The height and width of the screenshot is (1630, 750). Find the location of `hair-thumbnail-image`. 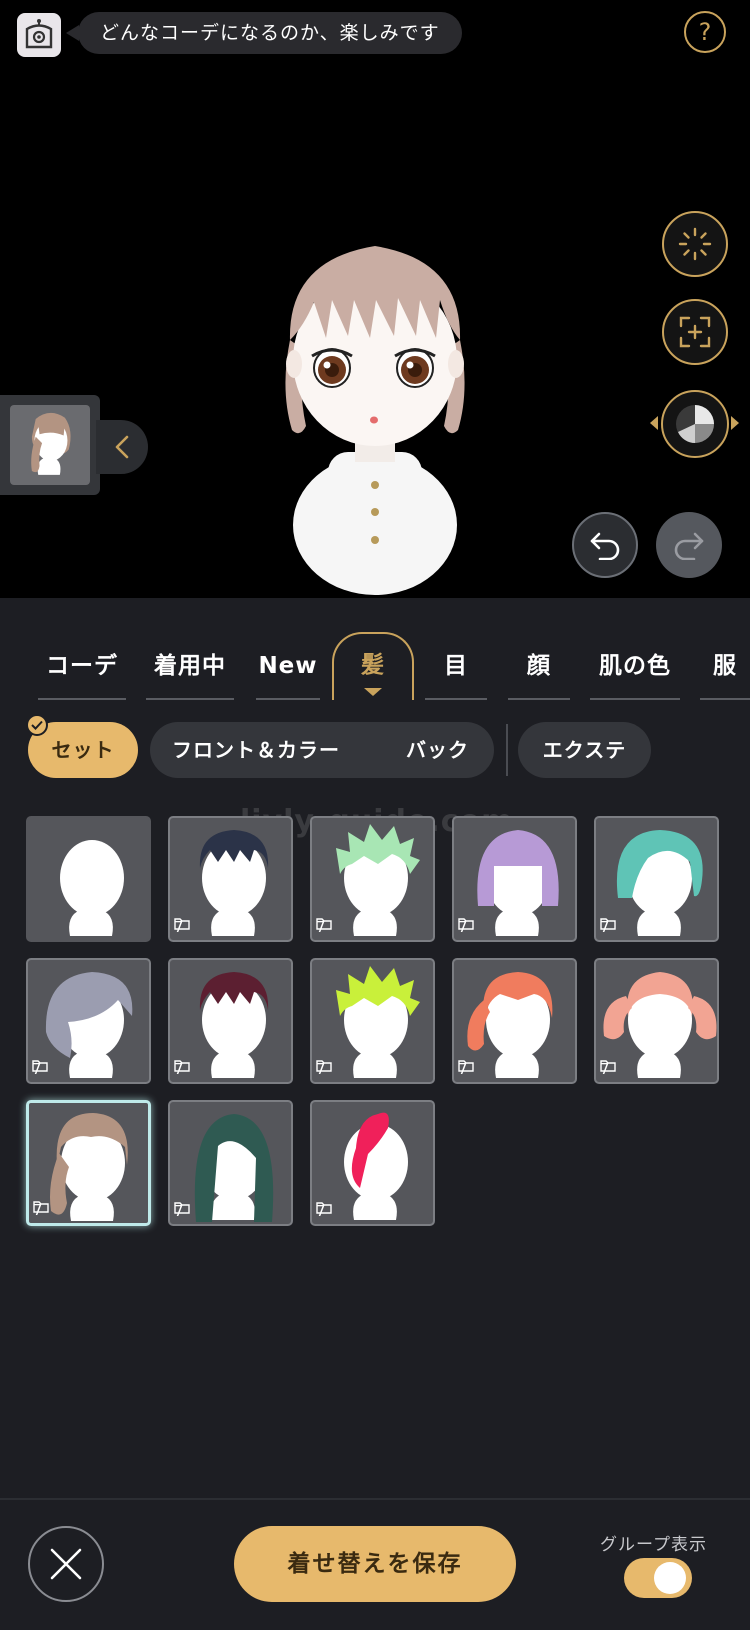

hair-thumbnail-image is located at coordinates (50, 445).